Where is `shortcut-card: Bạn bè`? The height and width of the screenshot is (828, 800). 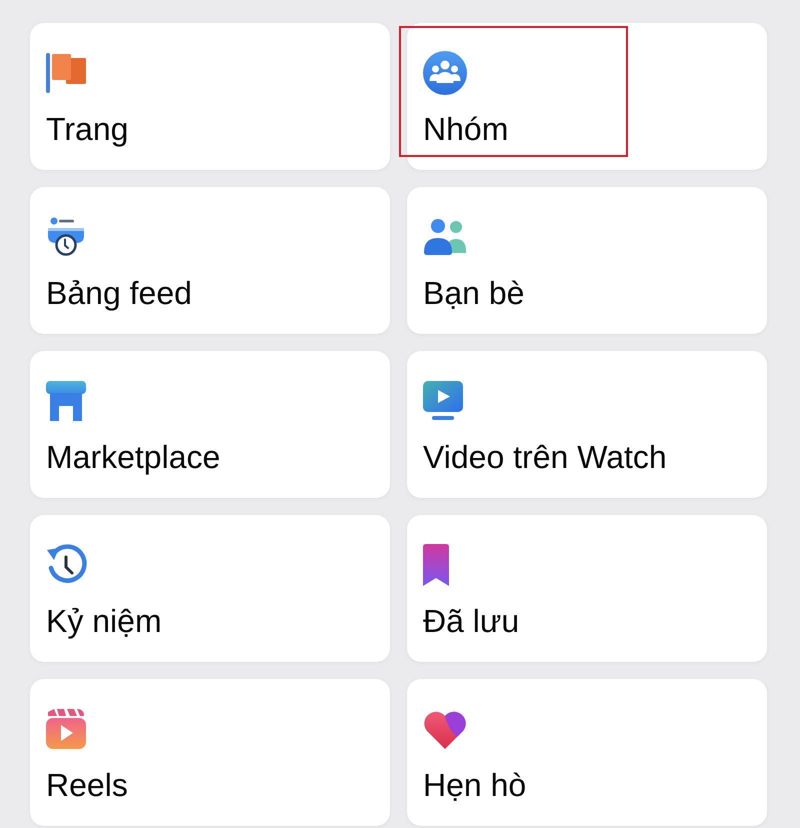
shortcut-card: Bạn bè is located at coordinates (587, 260).